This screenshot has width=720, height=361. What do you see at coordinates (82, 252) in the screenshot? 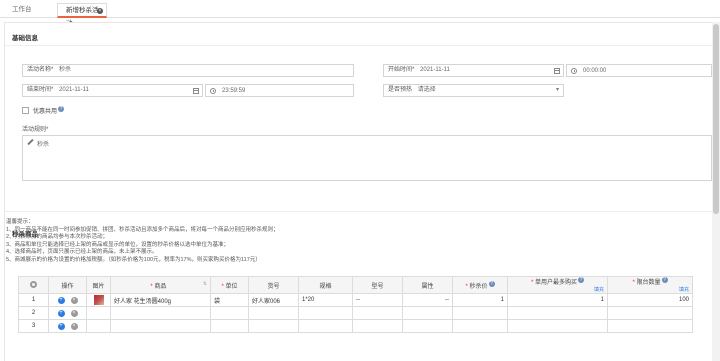
I see `tip-line: 4、选择商品时，页面只展示已经上架的商品，未上架不展示。` at bounding box center [82, 252].